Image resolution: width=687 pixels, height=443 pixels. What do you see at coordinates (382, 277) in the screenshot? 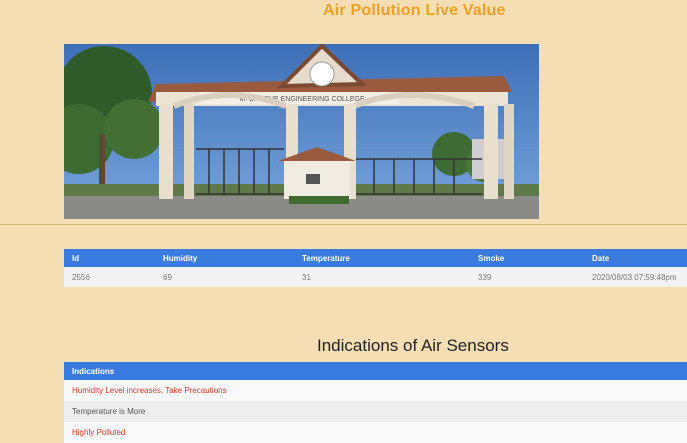
I see `cell-temperature: 31` at bounding box center [382, 277].